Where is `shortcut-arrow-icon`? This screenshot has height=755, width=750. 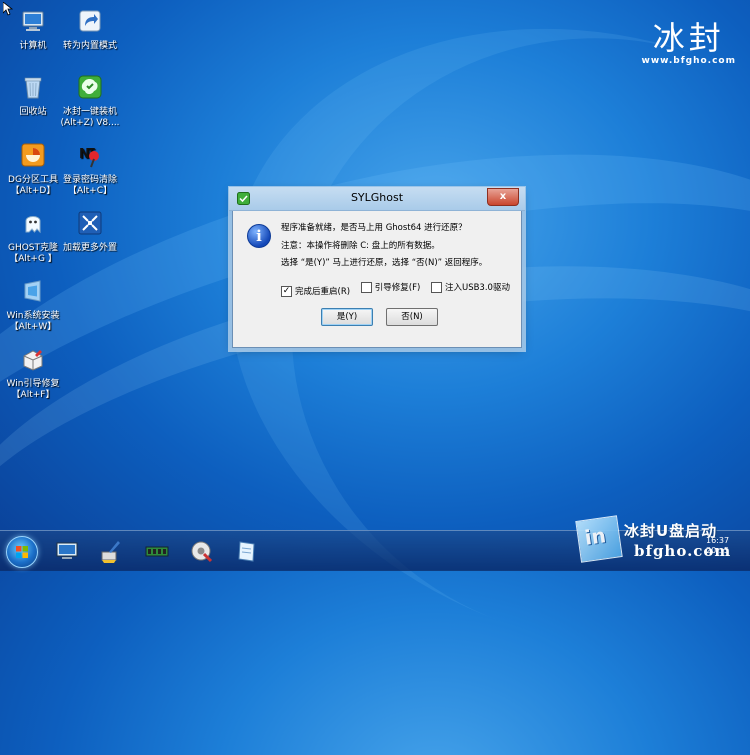
shortcut-arrow-icon is located at coordinates (90, 21).